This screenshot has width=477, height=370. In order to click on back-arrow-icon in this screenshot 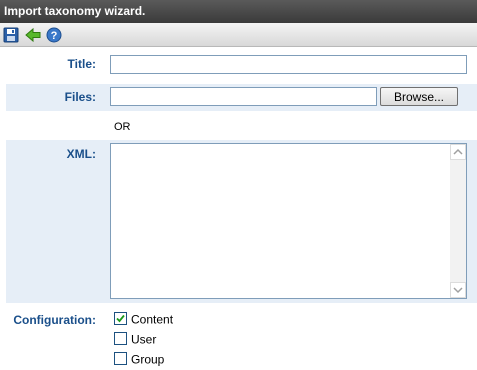, I will do `click(33, 35)`.